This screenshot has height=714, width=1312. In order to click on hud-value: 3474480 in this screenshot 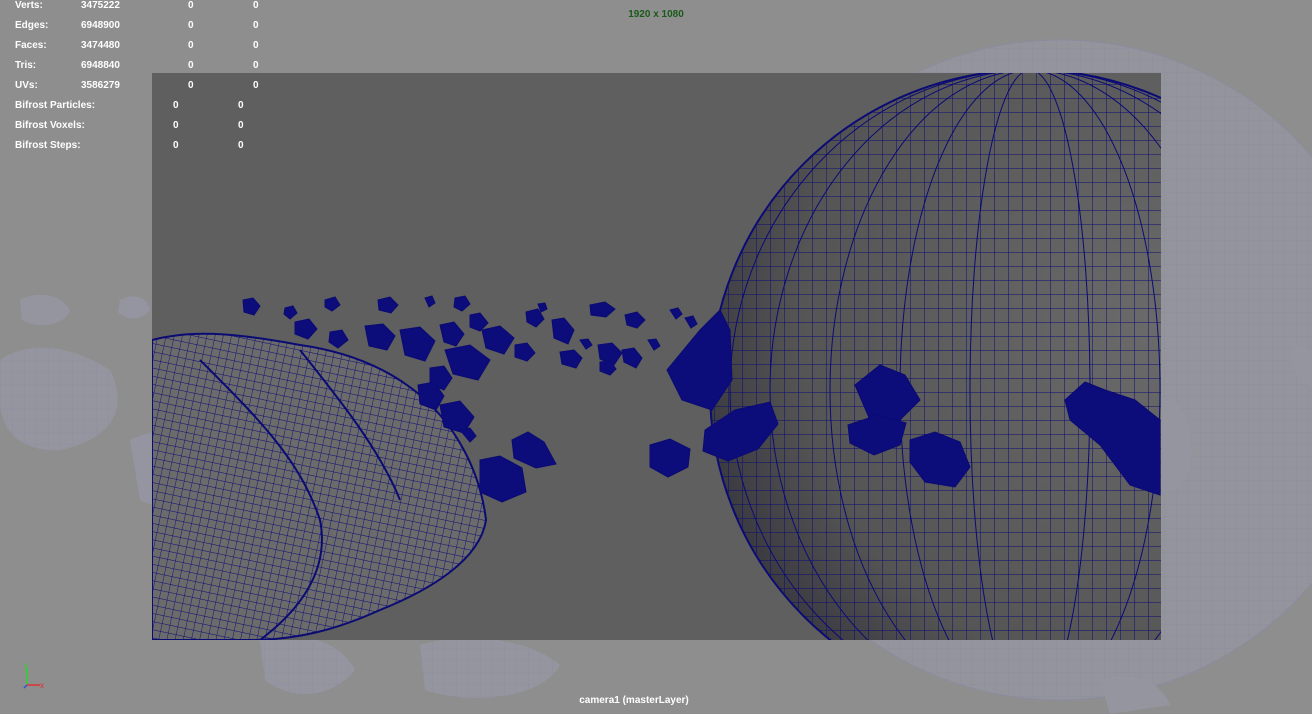, I will do `click(100, 45)`.